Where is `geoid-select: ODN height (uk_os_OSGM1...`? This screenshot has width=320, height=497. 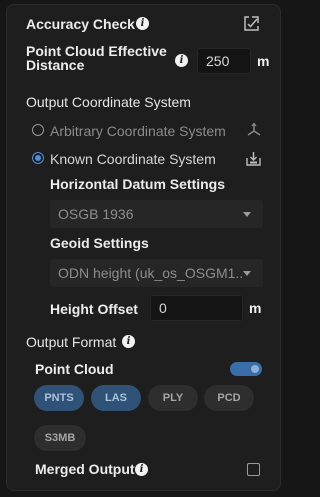
geoid-select: ODN height (uk_os_OSGM1... is located at coordinates (156, 273).